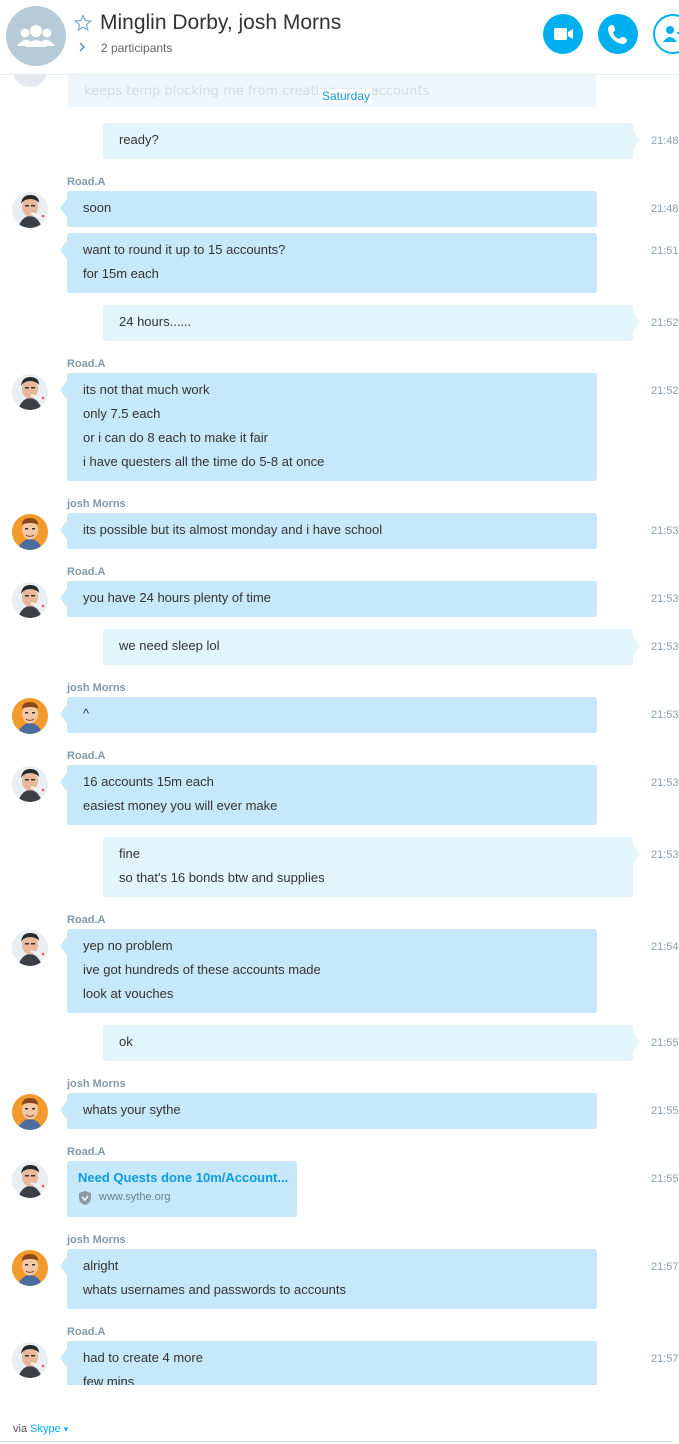 This screenshot has width=679, height=1444. What do you see at coordinates (97, 207) in the screenshot?
I see `message-text: soon` at bounding box center [97, 207].